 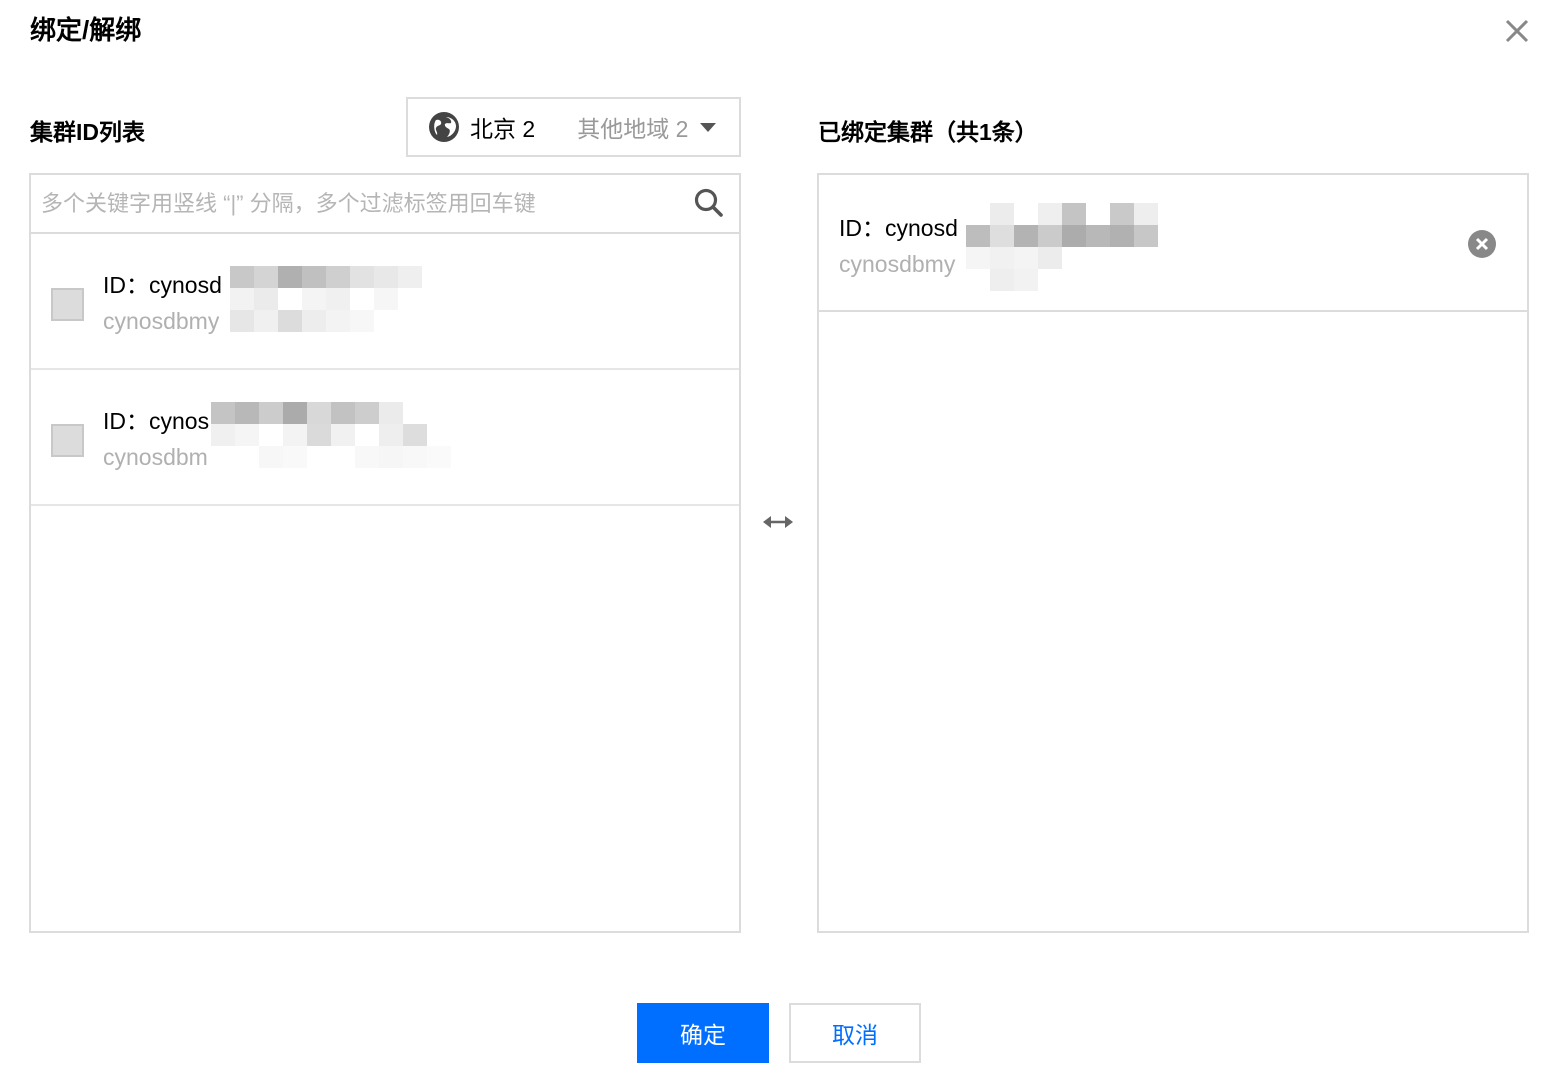 I want to click on region-selector: 北京 2 其他地域 2, so click(x=573, y=127).